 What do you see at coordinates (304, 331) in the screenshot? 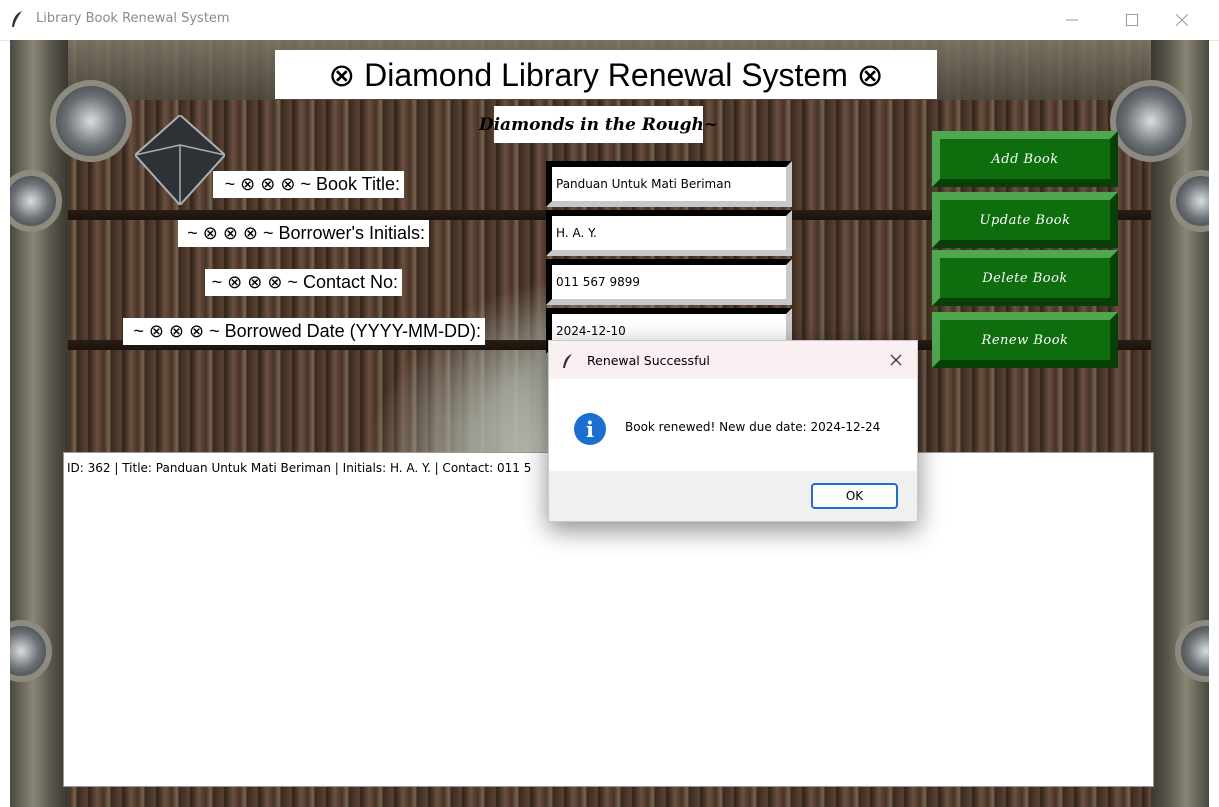
I see `borrowed-date-label: ~ ⊗ ⊗ ⊗ ~ Borrowed Date (YYYY-MM-DD):` at bounding box center [304, 331].